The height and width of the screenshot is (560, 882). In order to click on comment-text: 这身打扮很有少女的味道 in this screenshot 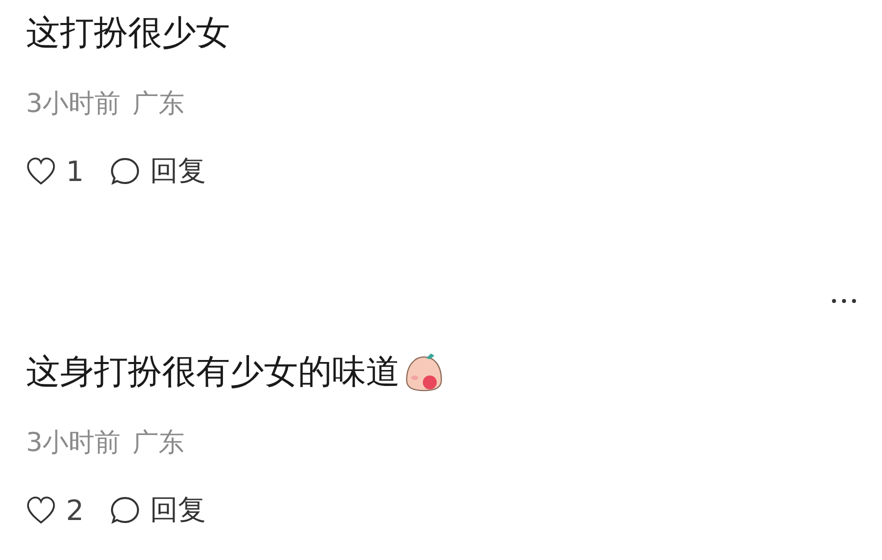, I will do `click(213, 372)`.